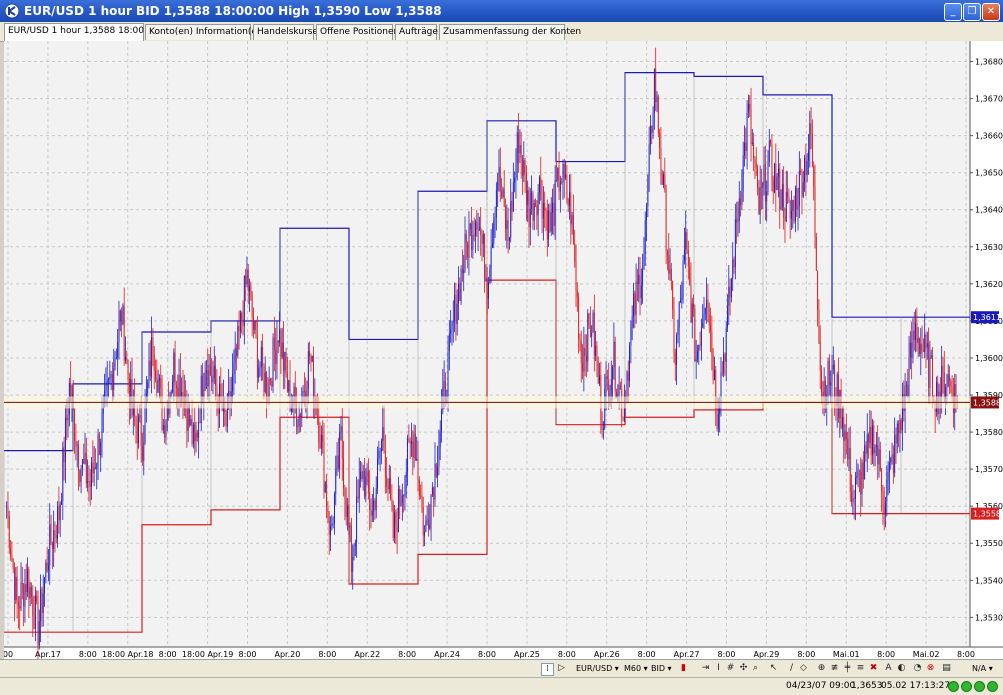 This screenshot has height=695, width=1003. Describe the element at coordinates (636, 668) in the screenshot. I see `period-select: M60 ▾` at that location.